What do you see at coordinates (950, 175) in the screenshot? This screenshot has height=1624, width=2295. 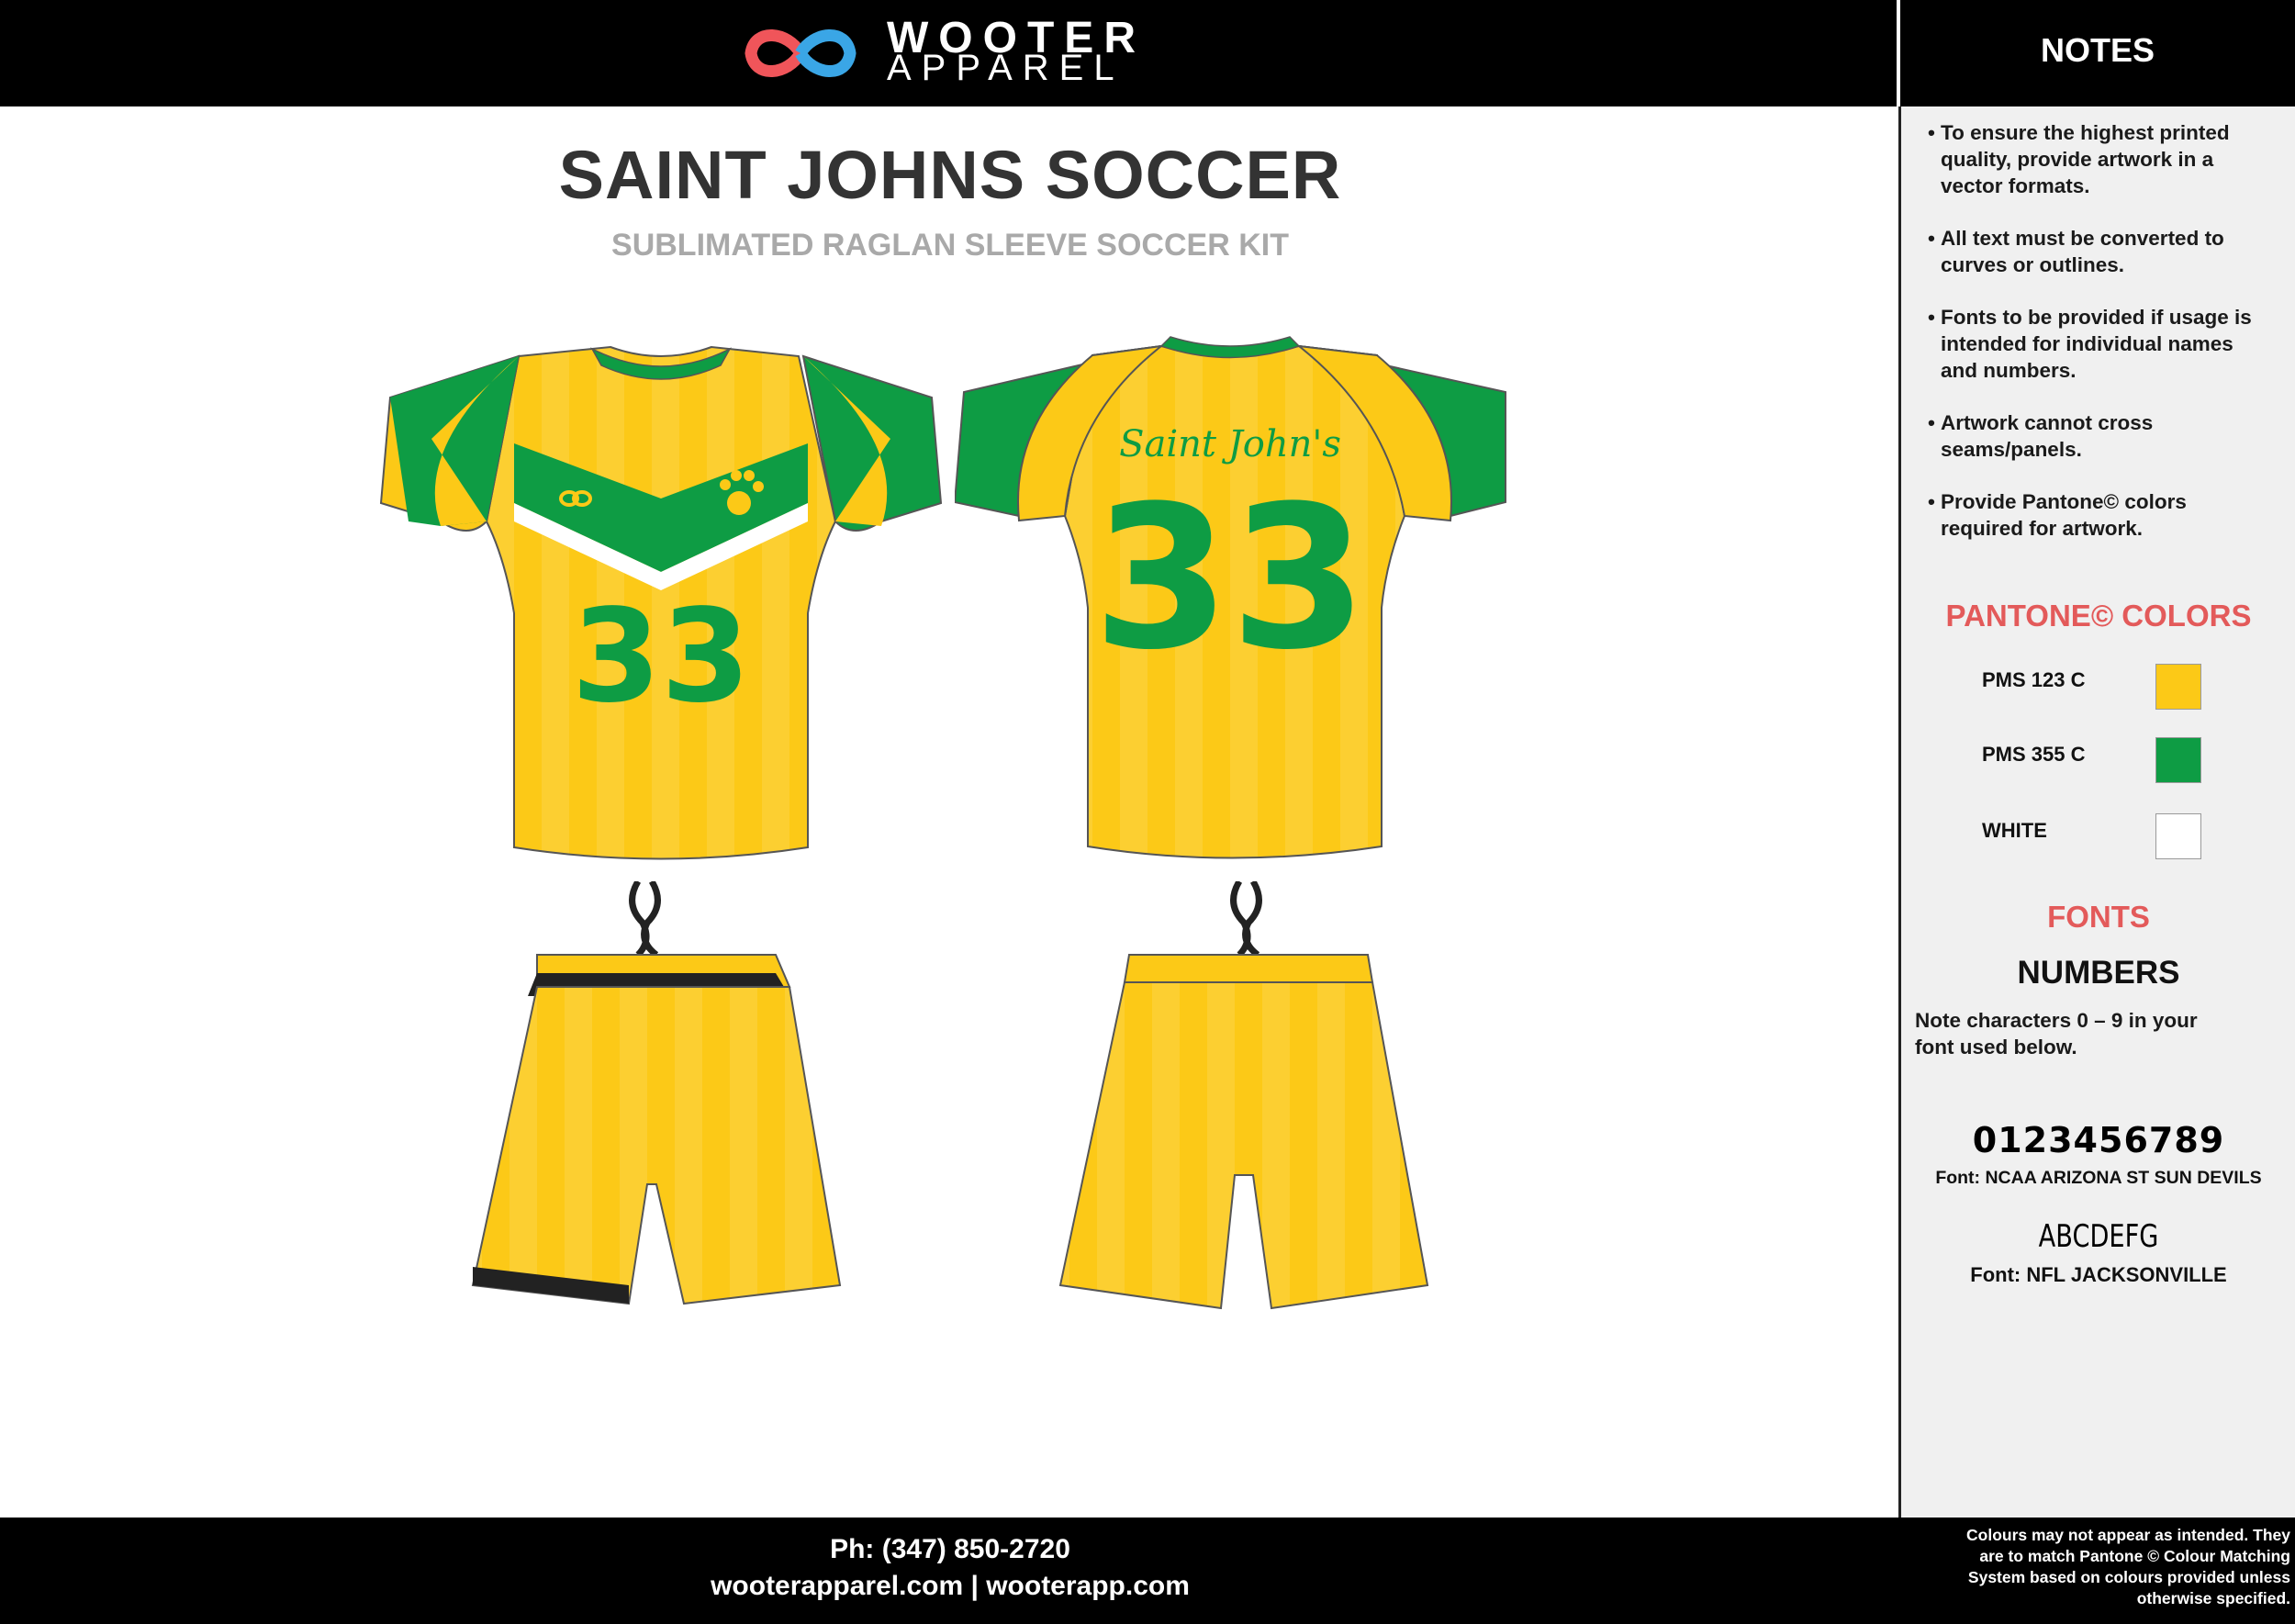 I see `page-title: SAINT JOHNS SOCCER` at bounding box center [950, 175].